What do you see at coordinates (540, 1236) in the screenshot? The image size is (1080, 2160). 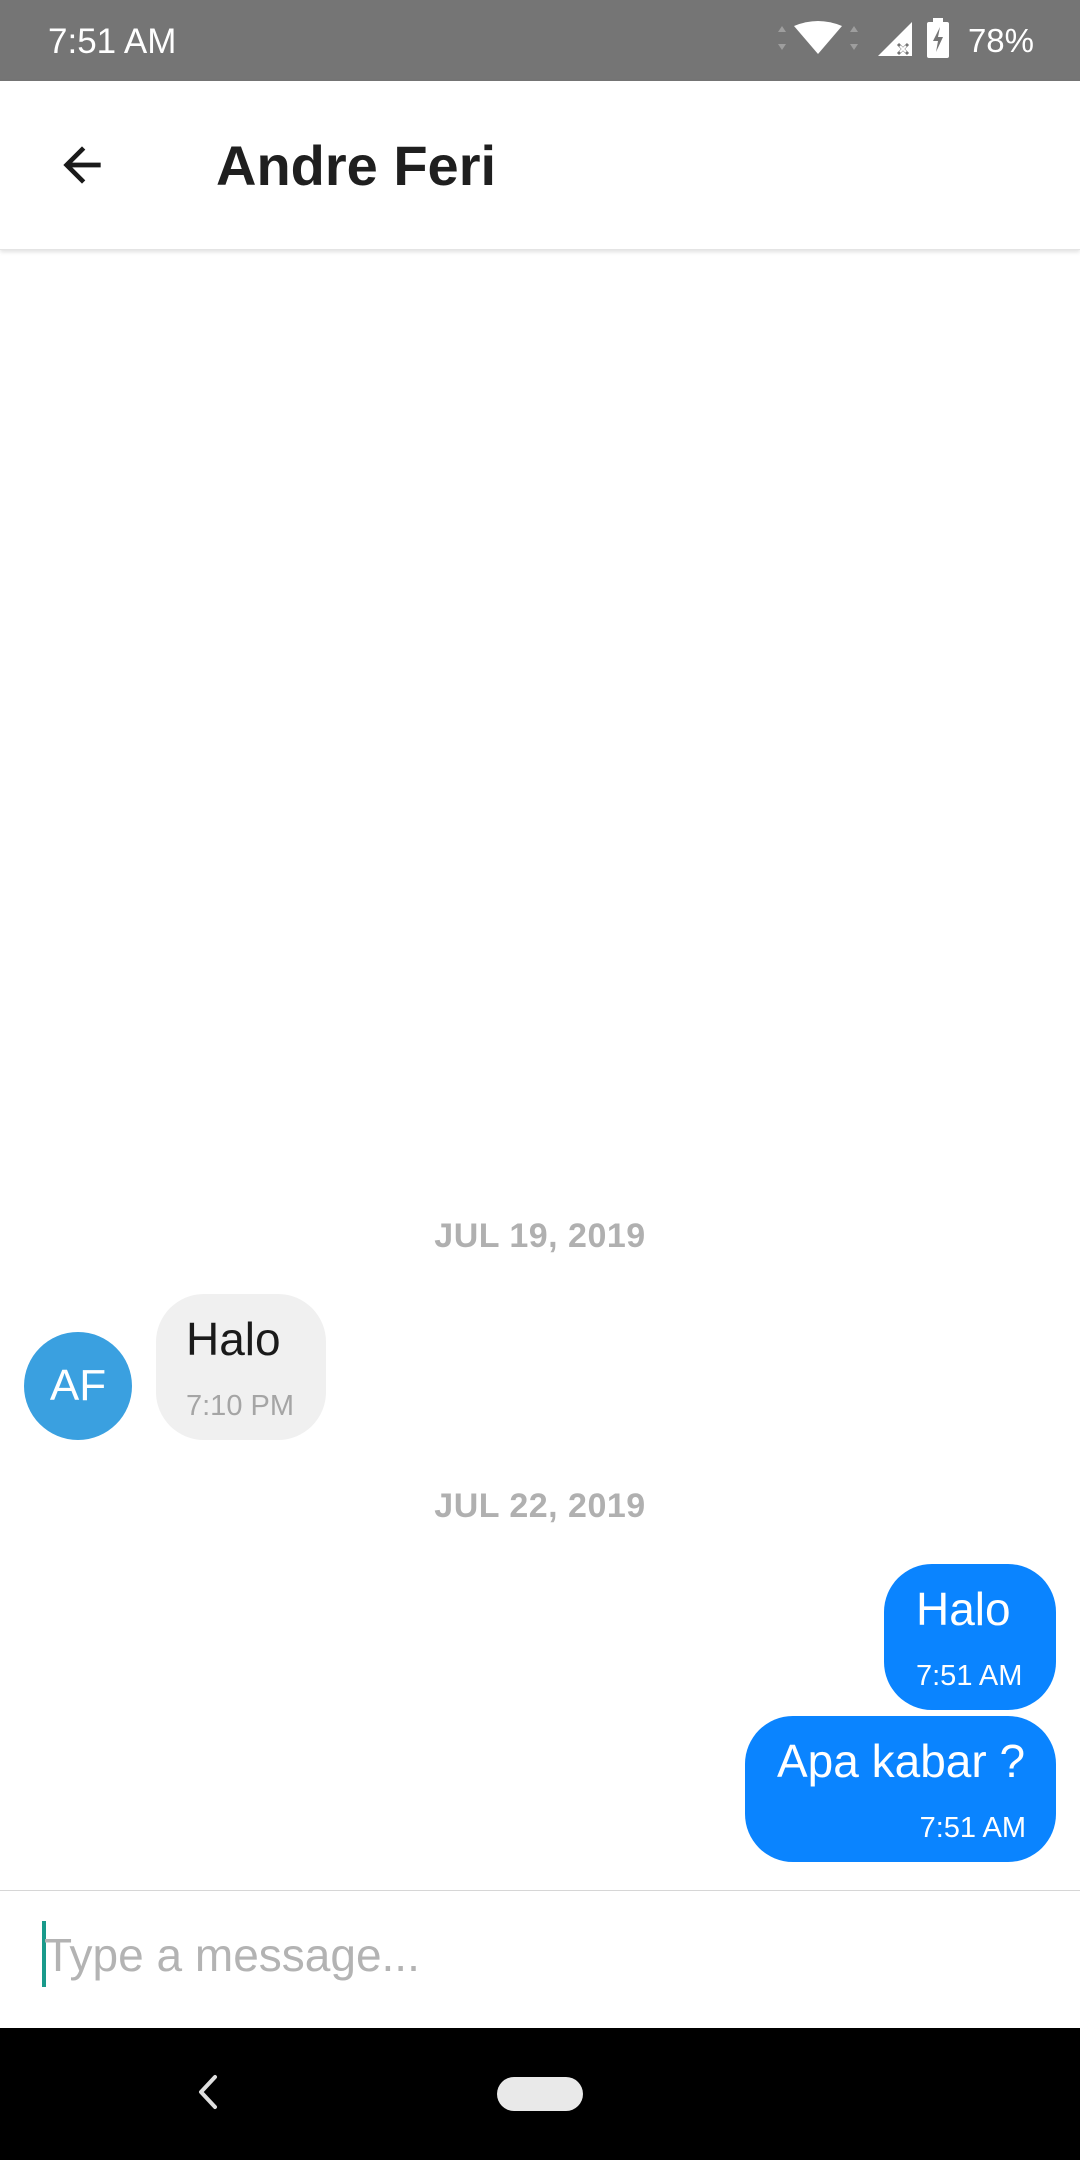 I see `date-separator: JUL 19, 2019` at bounding box center [540, 1236].